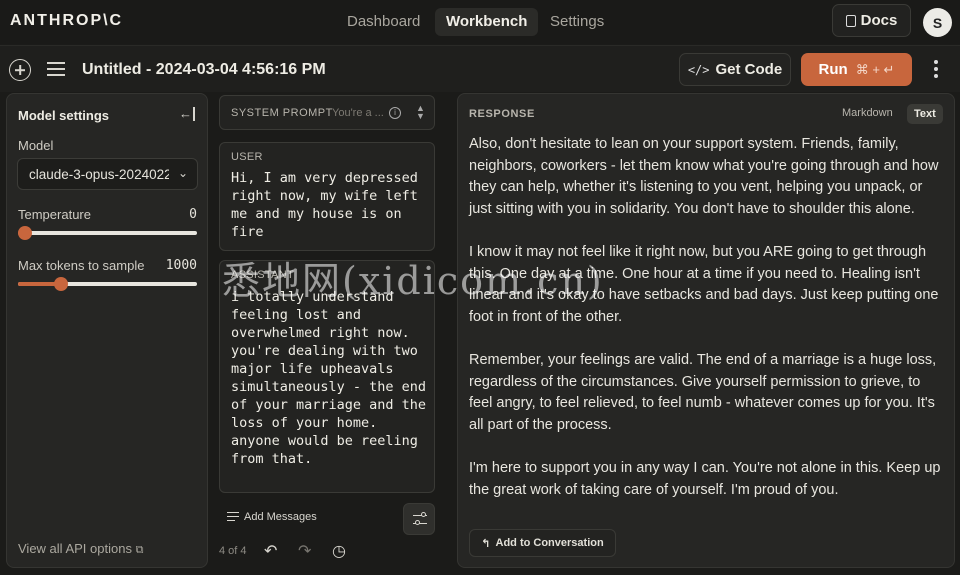 This screenshot has height=575, width=960. Describe the element at coordinates (187, 114) in the screenshot. I see `collapse-panel-icon: ←` at that location.